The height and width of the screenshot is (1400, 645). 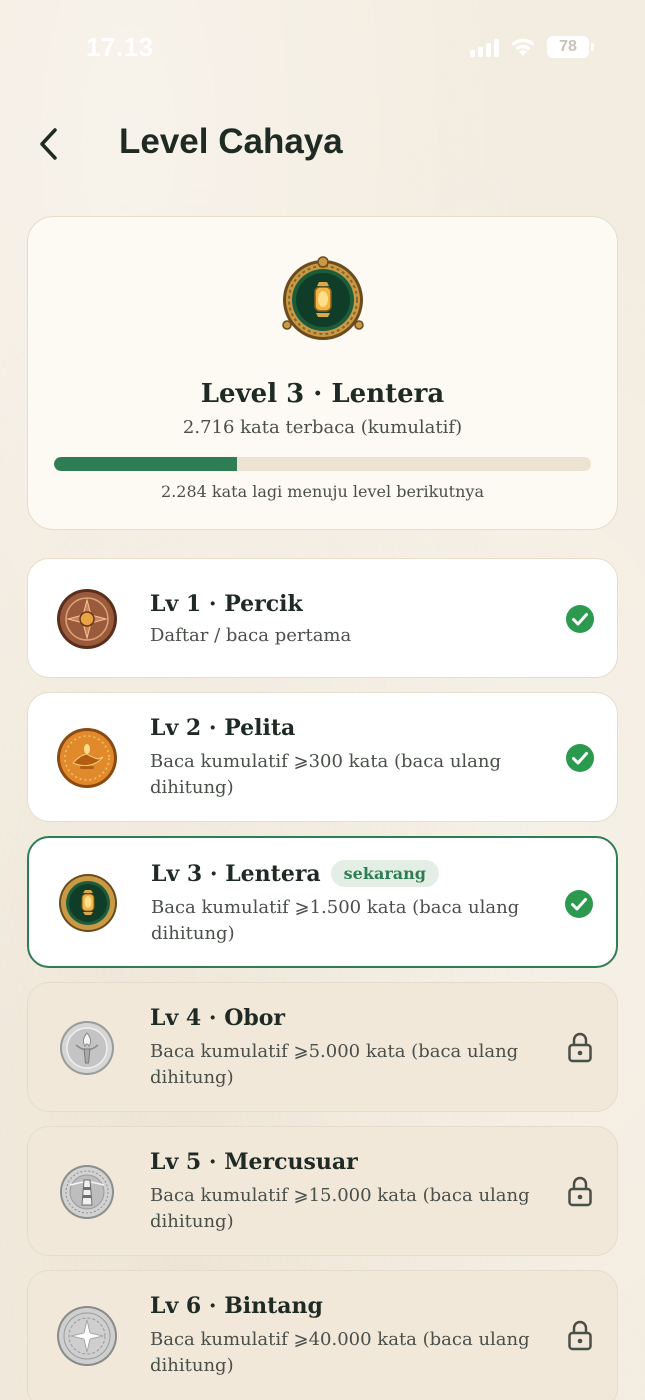 I want to click on oil-lamp-medal-icon, so click(x=87, y=758).